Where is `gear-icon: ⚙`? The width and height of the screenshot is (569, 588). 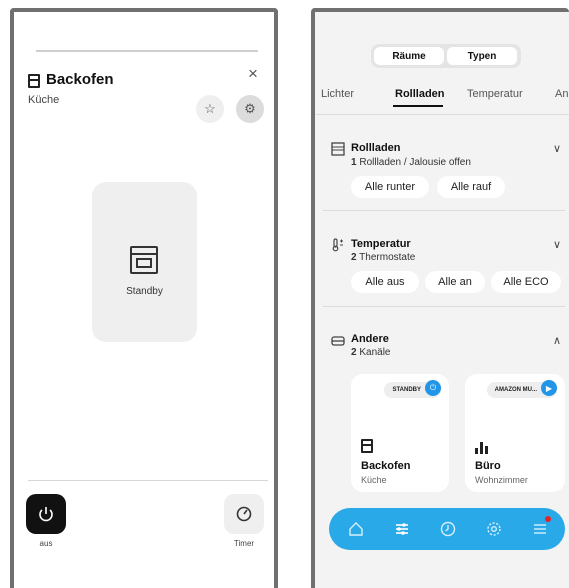
gear-icon: ⚙ is located at coordinates (250, 108).